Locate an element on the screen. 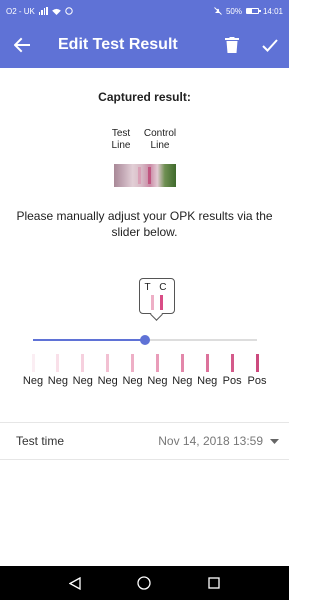 This screenshot has width=320, height=600. tooltip-letters: T C is located at coordinates (157, 287).